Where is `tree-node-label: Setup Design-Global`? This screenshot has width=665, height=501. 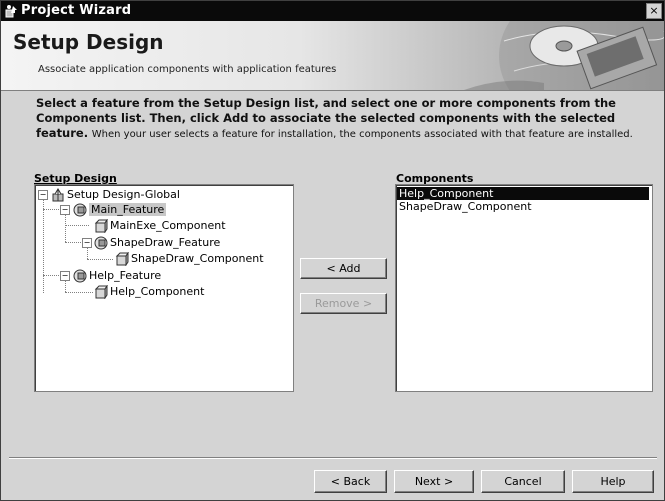
tree-node-label: Setup Design-Global is located at coordinates (123, 194).